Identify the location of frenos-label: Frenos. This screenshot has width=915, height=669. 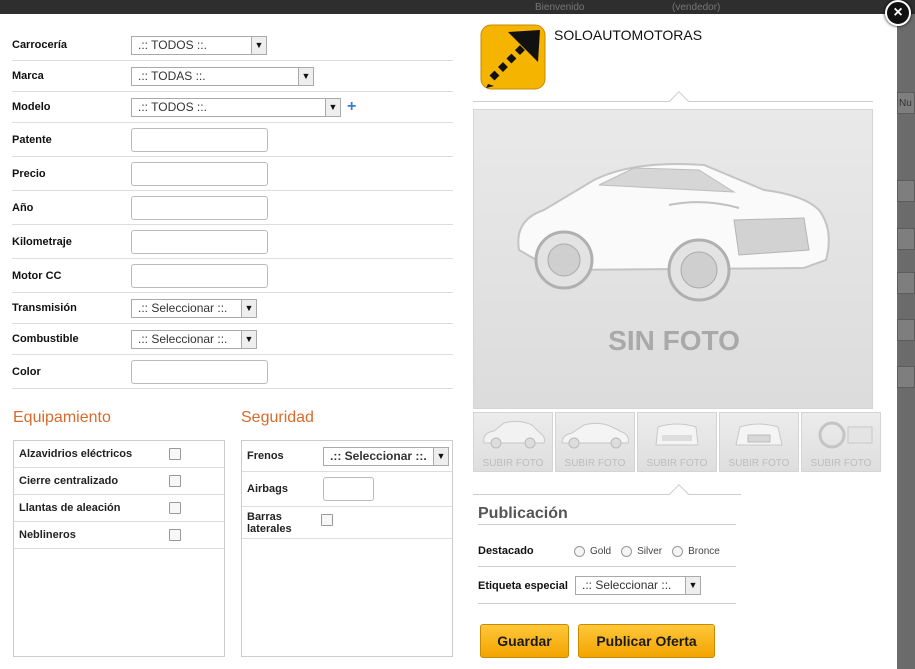
(265, 456).